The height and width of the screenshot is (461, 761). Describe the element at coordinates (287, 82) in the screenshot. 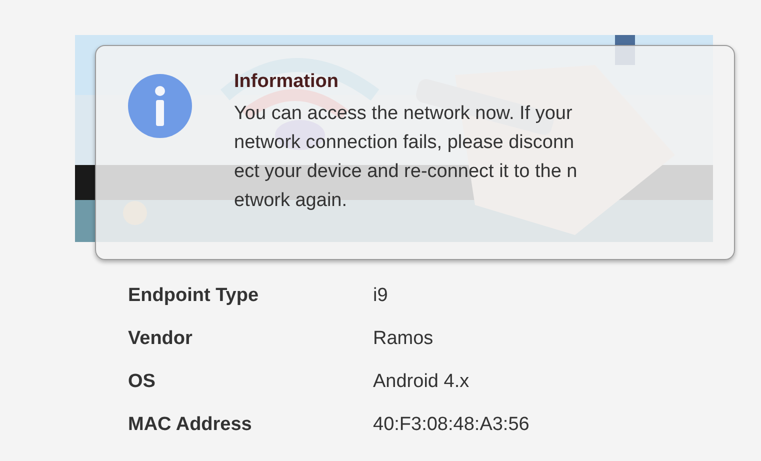

I see `dialog-title: Information` at that location.